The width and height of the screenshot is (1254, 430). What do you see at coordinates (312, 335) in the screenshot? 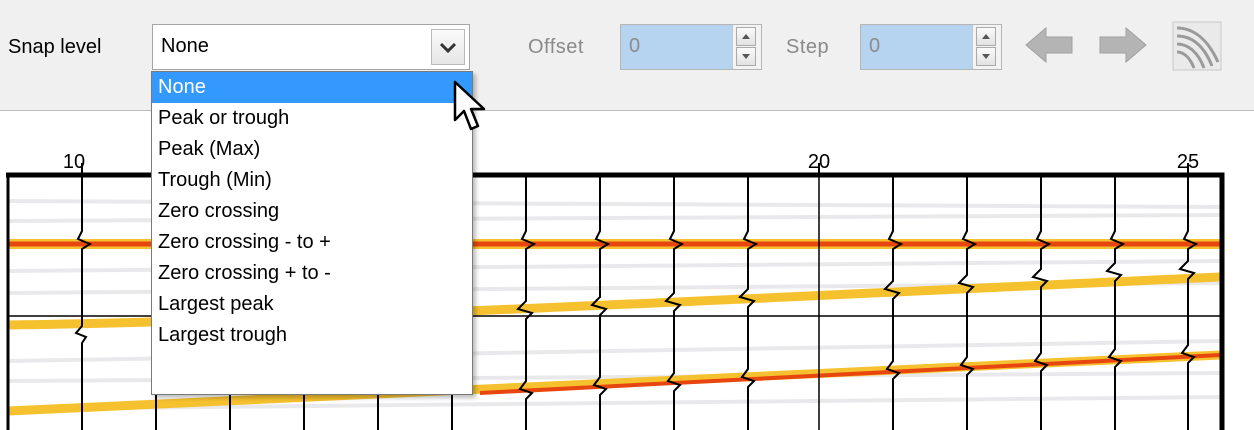
I see `snap-option-largest-trough: Largest trough` at bounding box center [312, 335].